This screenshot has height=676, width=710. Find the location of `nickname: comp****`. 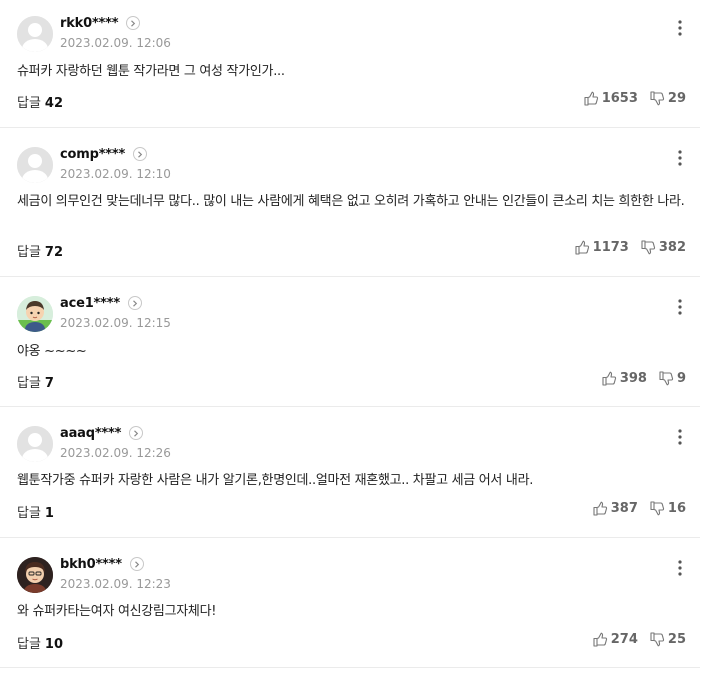

nickname: comp**** is located at coordinates (92, 154).